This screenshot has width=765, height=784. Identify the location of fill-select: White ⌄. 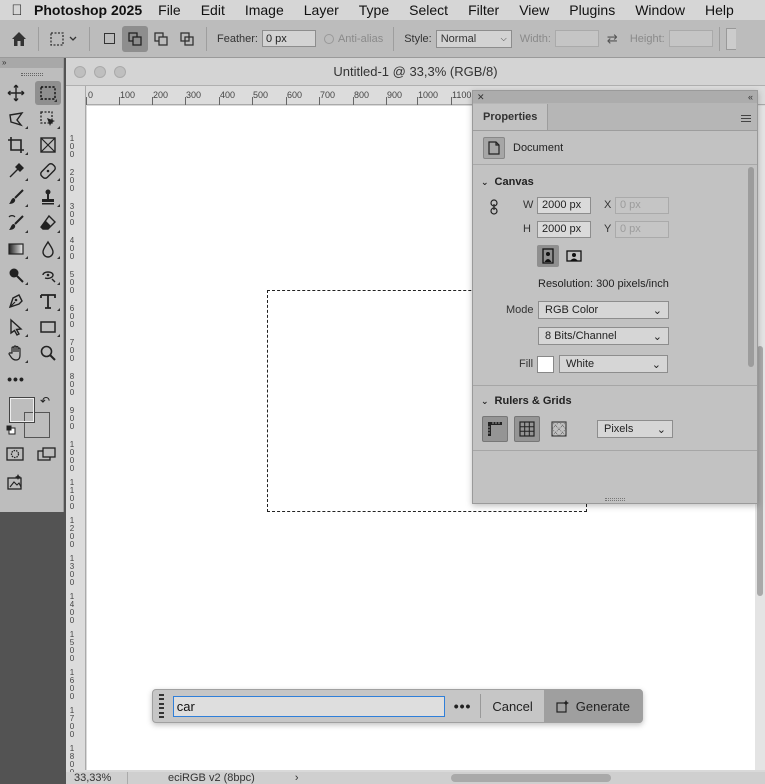
(613, 364).